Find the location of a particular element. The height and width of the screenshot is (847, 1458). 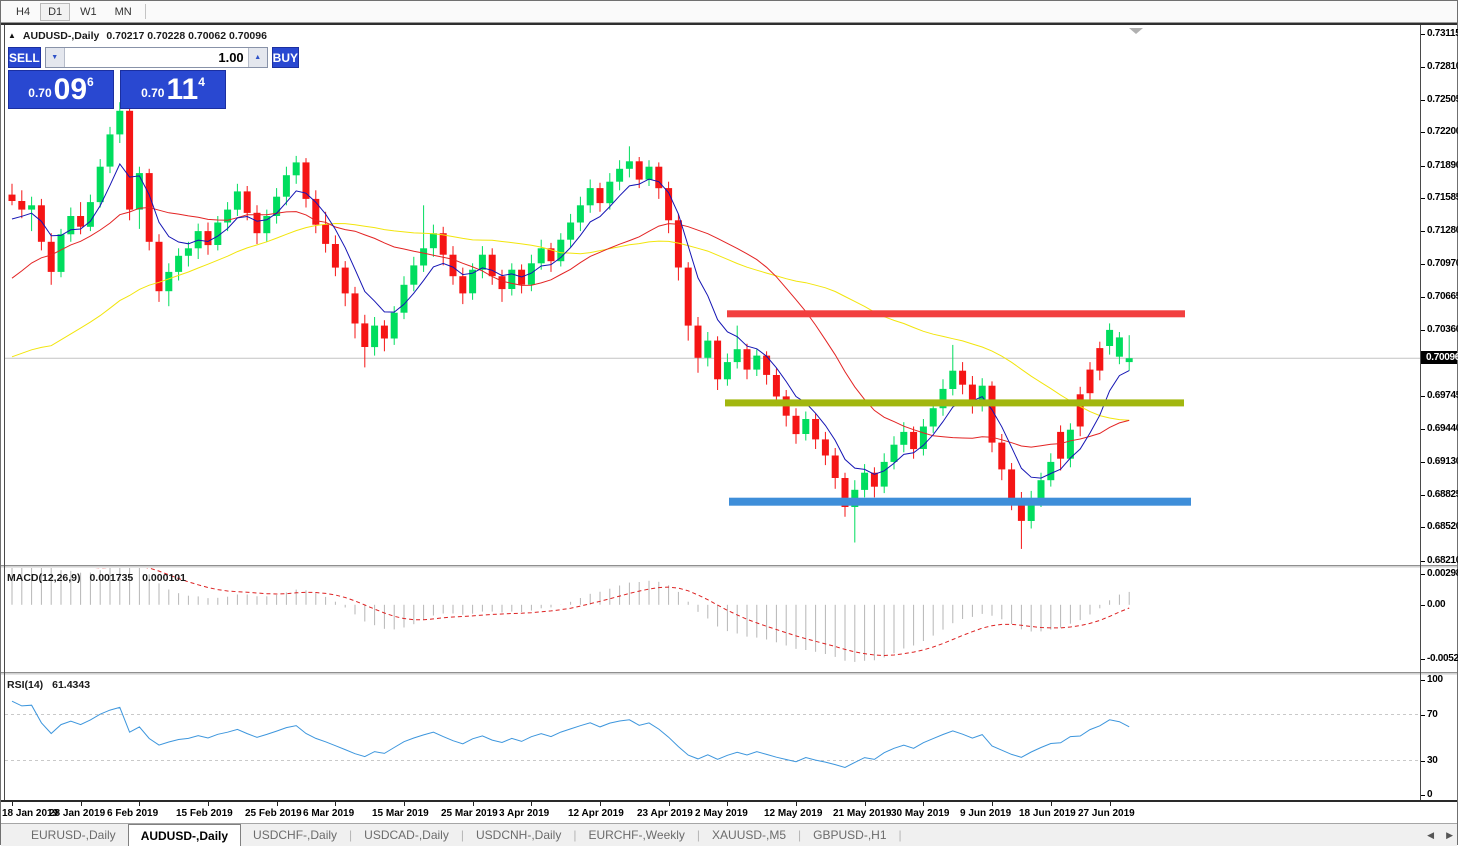

price-axis-label: 0.72810 is located at coordinates (1442, 66).